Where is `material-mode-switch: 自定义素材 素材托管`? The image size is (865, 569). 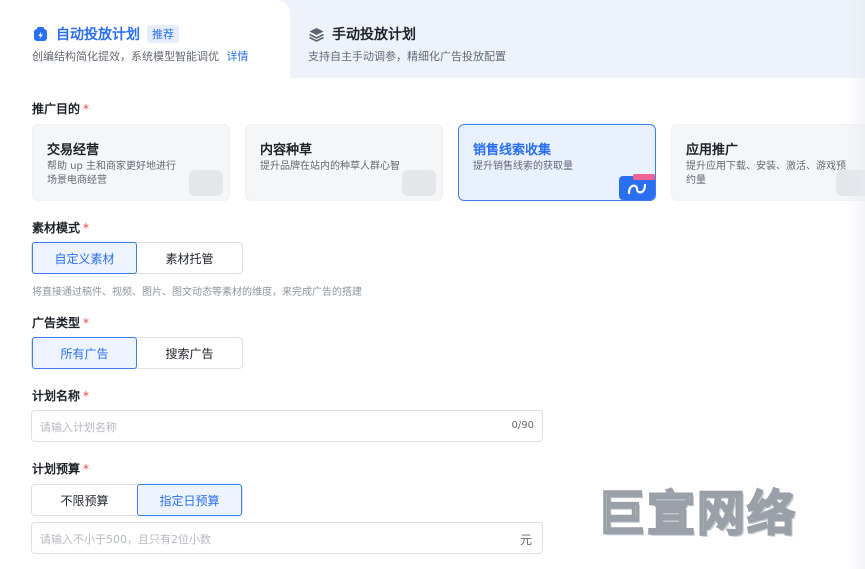 material-mode-switch: 自定义素材 素材托管 is located at coordinates (137, 258).